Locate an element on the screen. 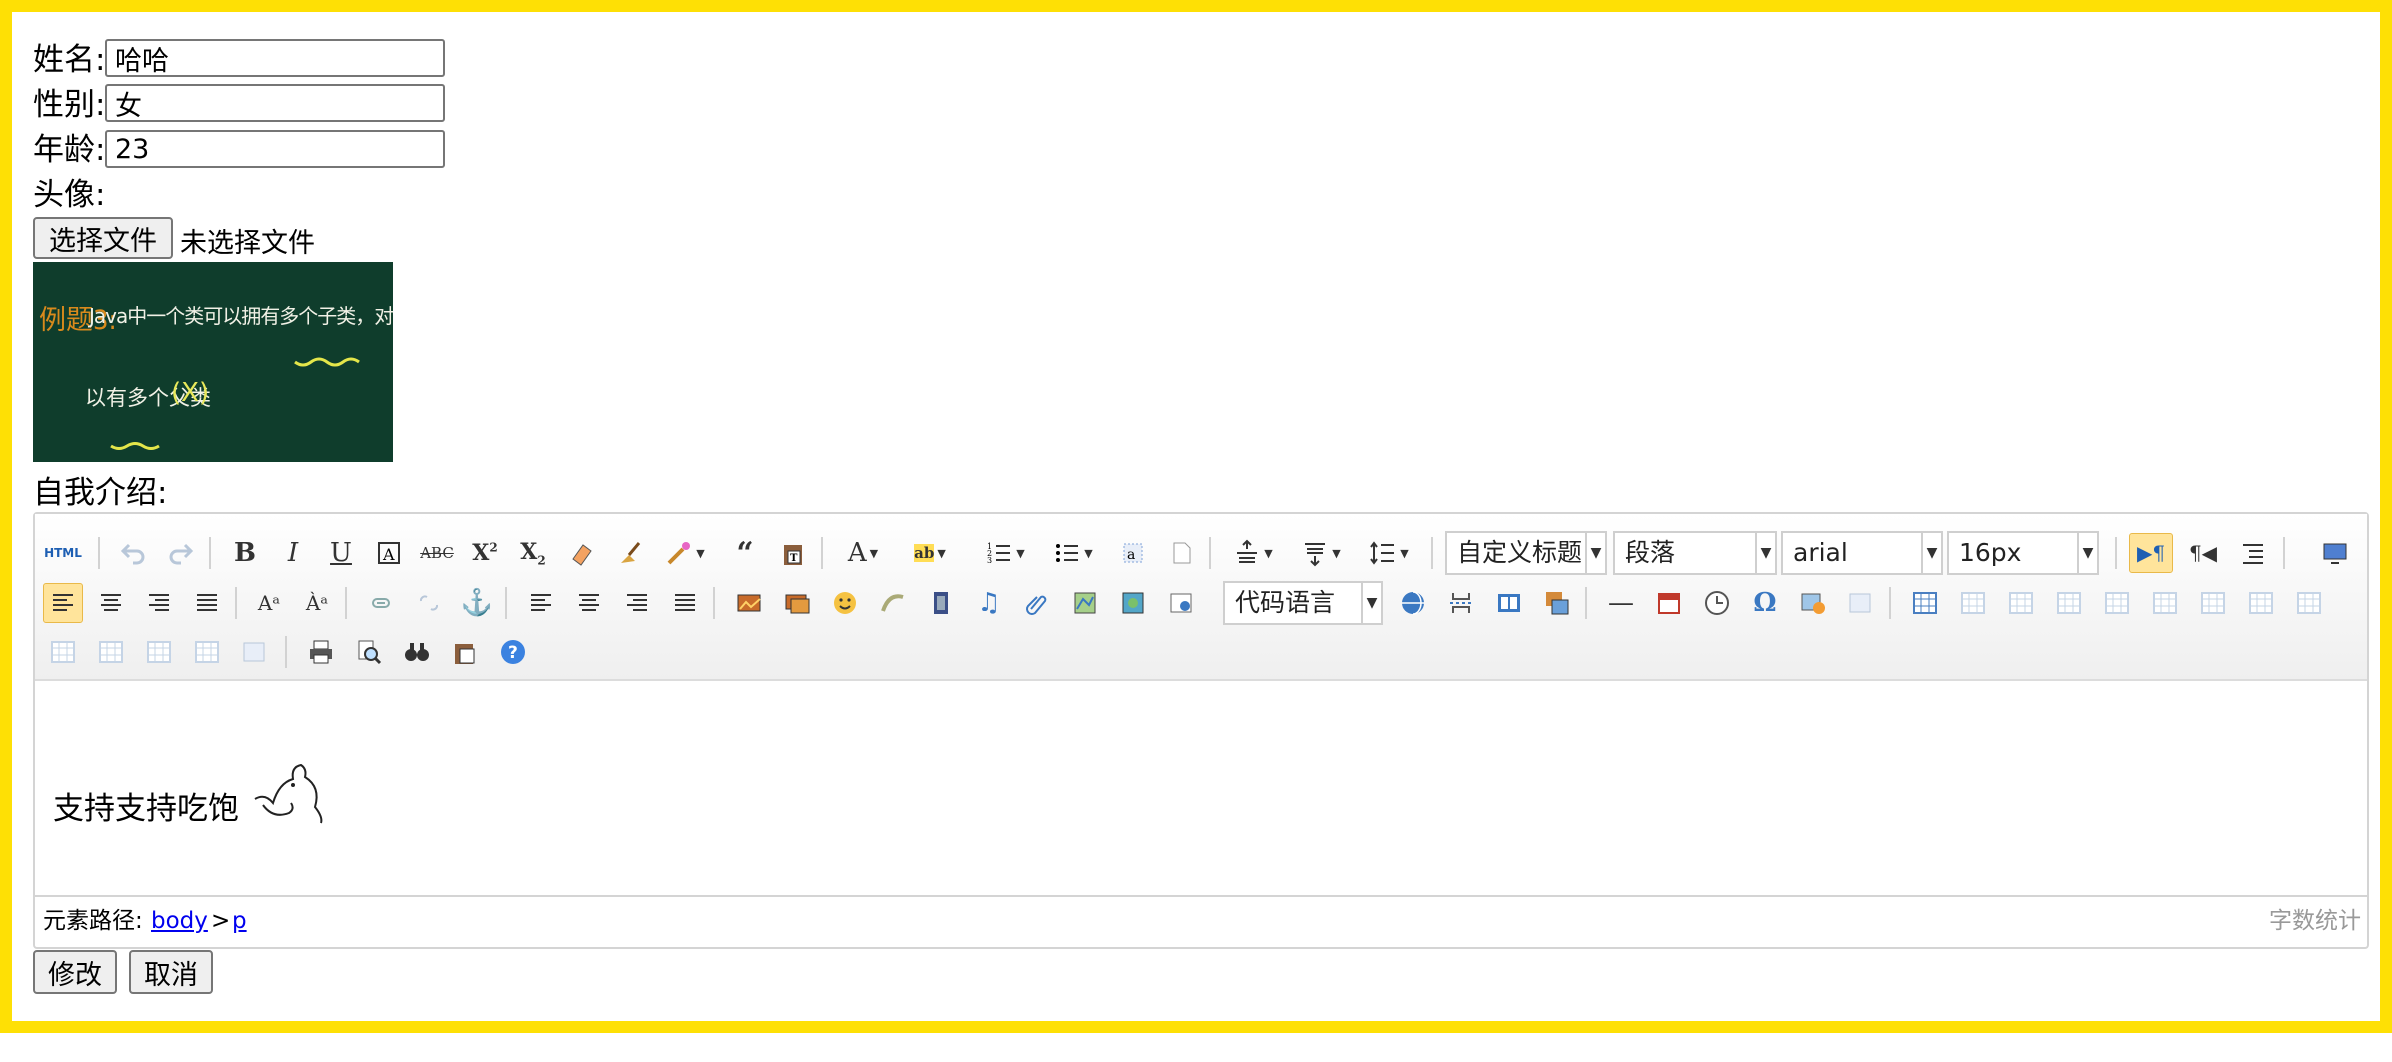 The height and width of the screenshot is (1062, 2392). template-button is located at coordinates (1509, 603).